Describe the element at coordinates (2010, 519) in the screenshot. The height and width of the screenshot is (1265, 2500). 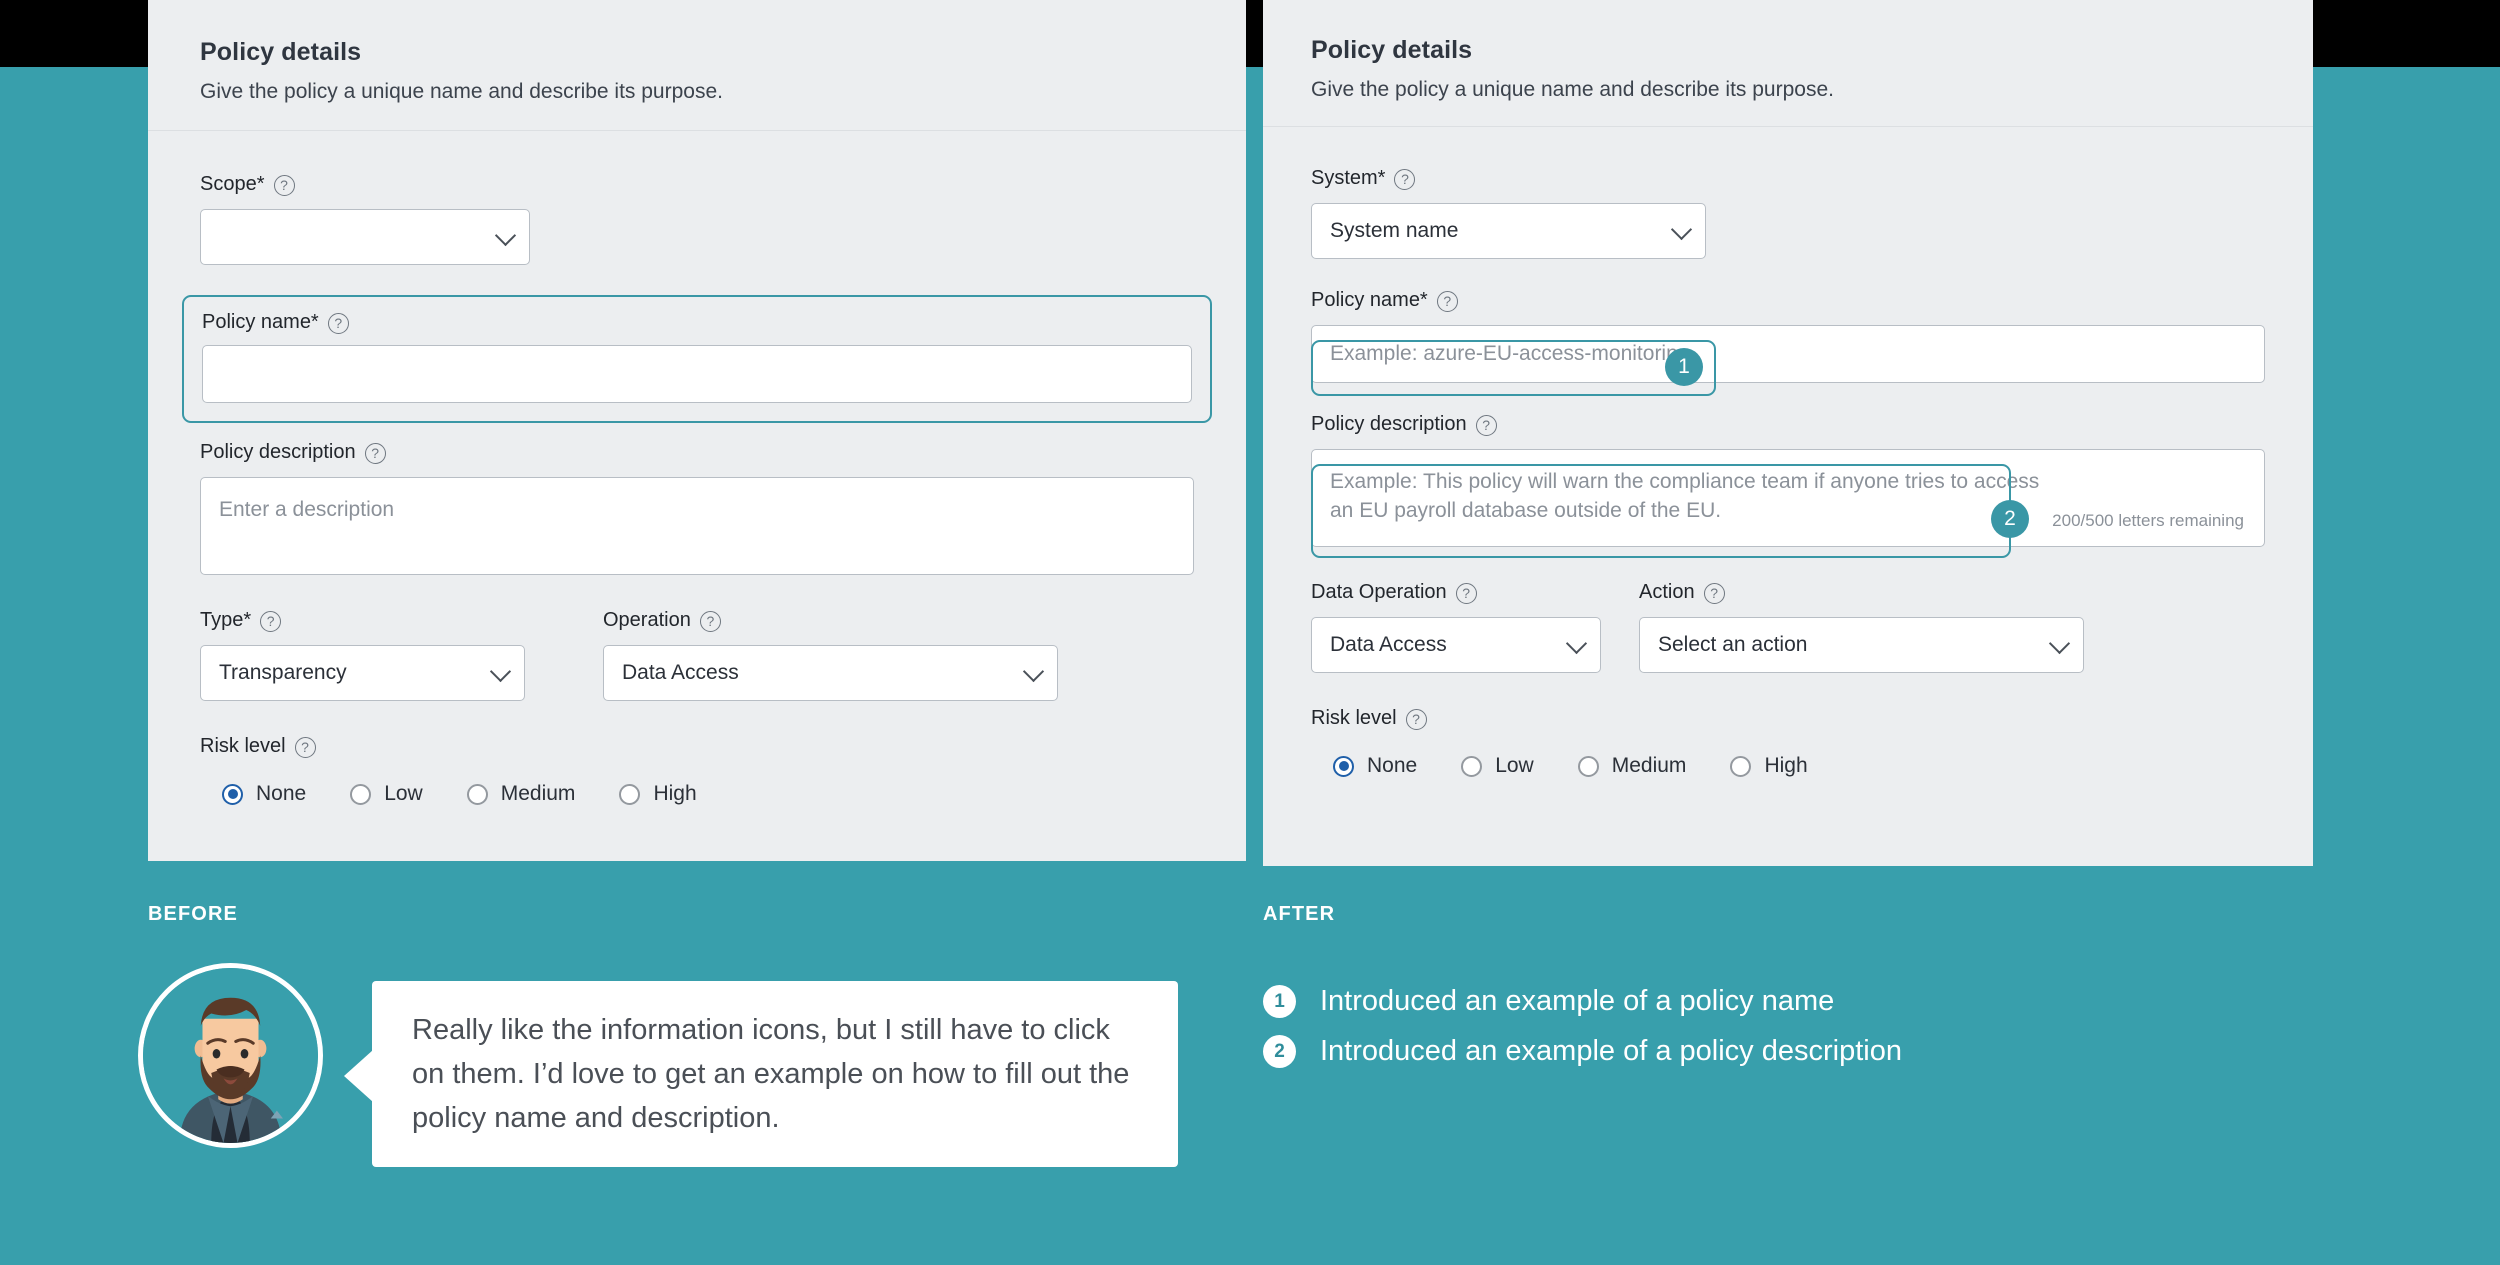
I see `annotation-badge-2: 2` at that location.